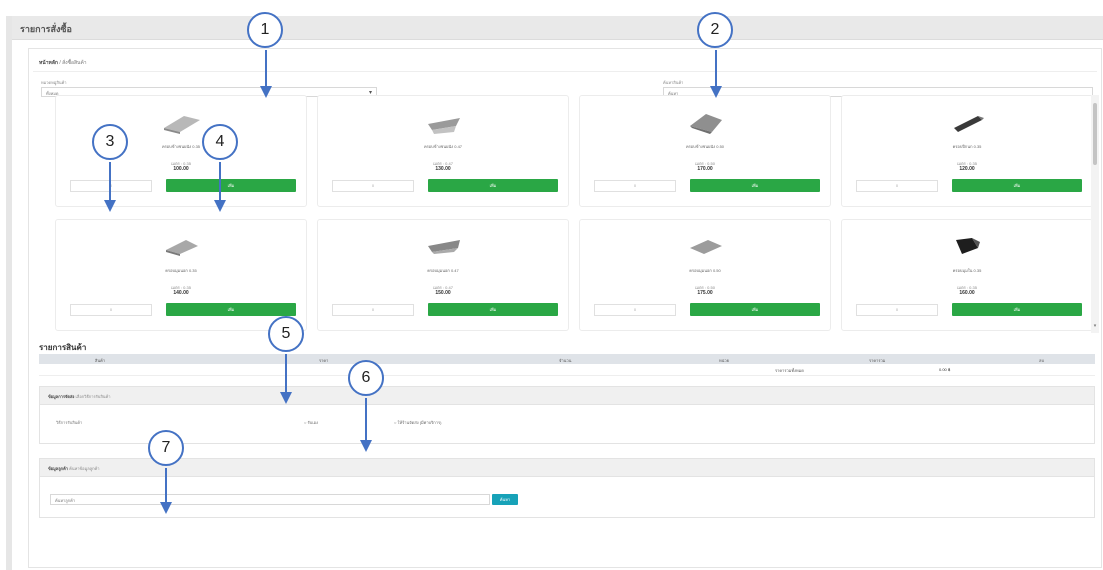 This screenshot has height=570, width=1103. Describe the element at coordinates (65, 500) in the screenshot. I see `customer-placeholder: ค้นหาลูกค้า` at that location.